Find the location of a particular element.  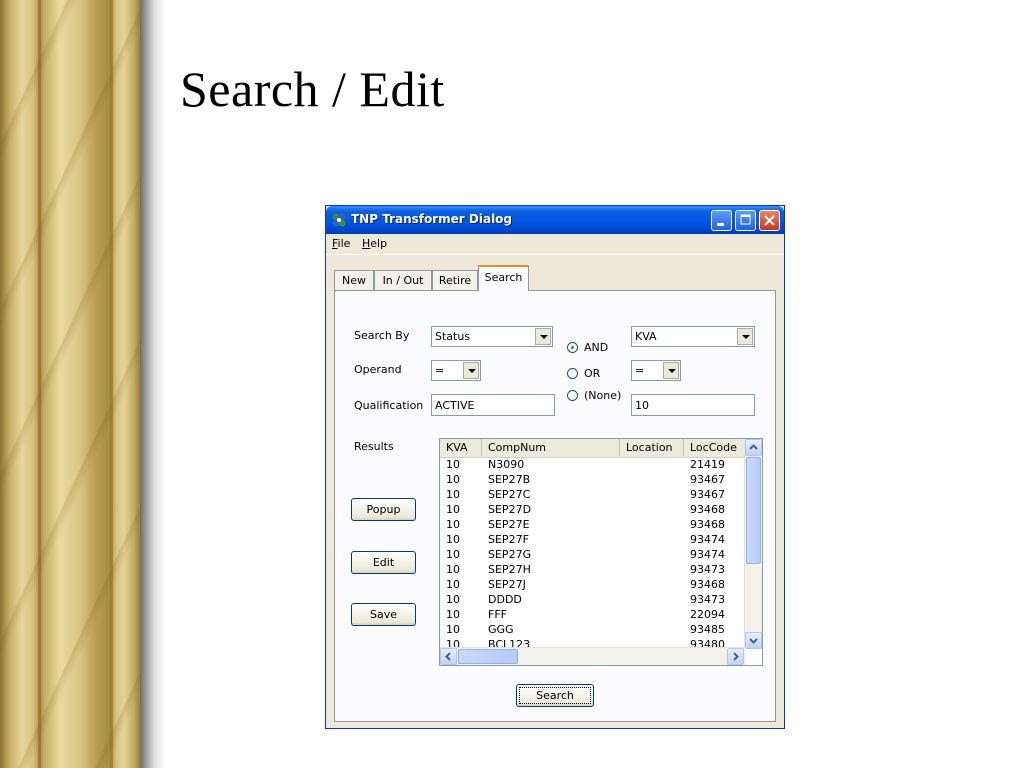

qualification-input-2: 10 is located at coordinates (693, 405).